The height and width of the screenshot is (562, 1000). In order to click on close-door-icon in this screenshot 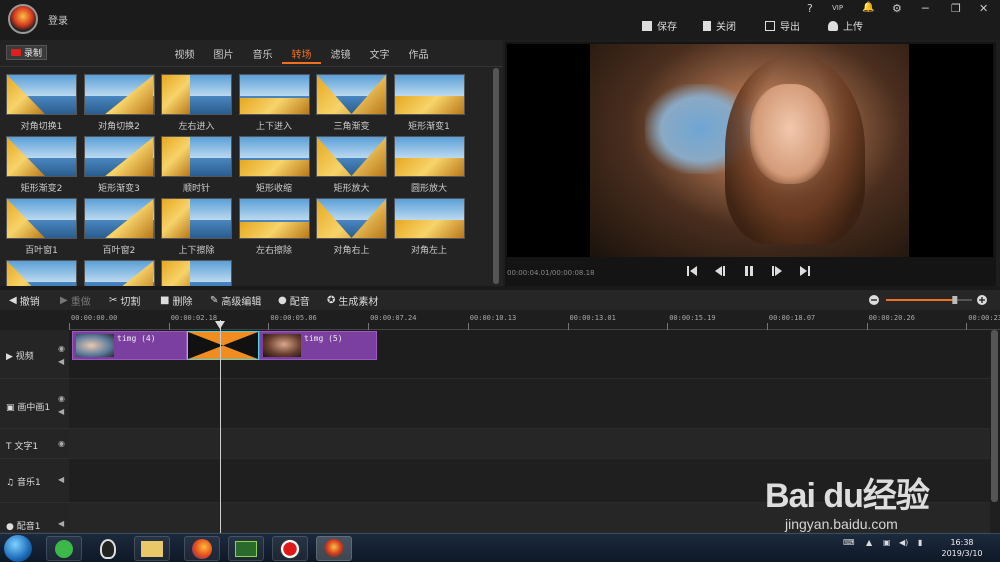, I will do `click(707, 25)`.